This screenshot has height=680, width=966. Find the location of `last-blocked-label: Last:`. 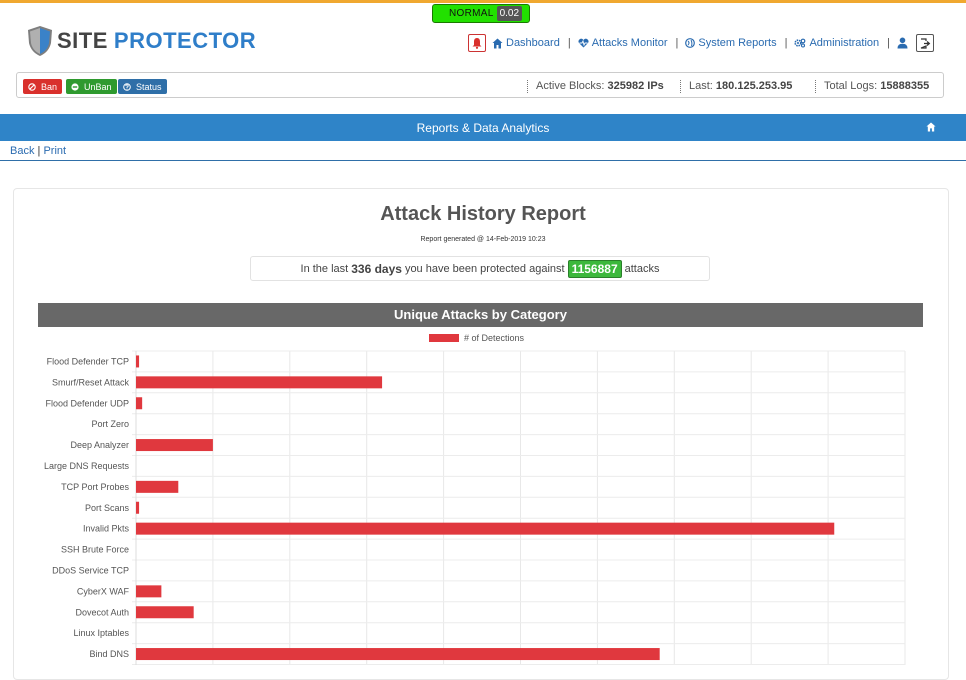

last-blocked-label: Last: is located at coordinates (701, 86).